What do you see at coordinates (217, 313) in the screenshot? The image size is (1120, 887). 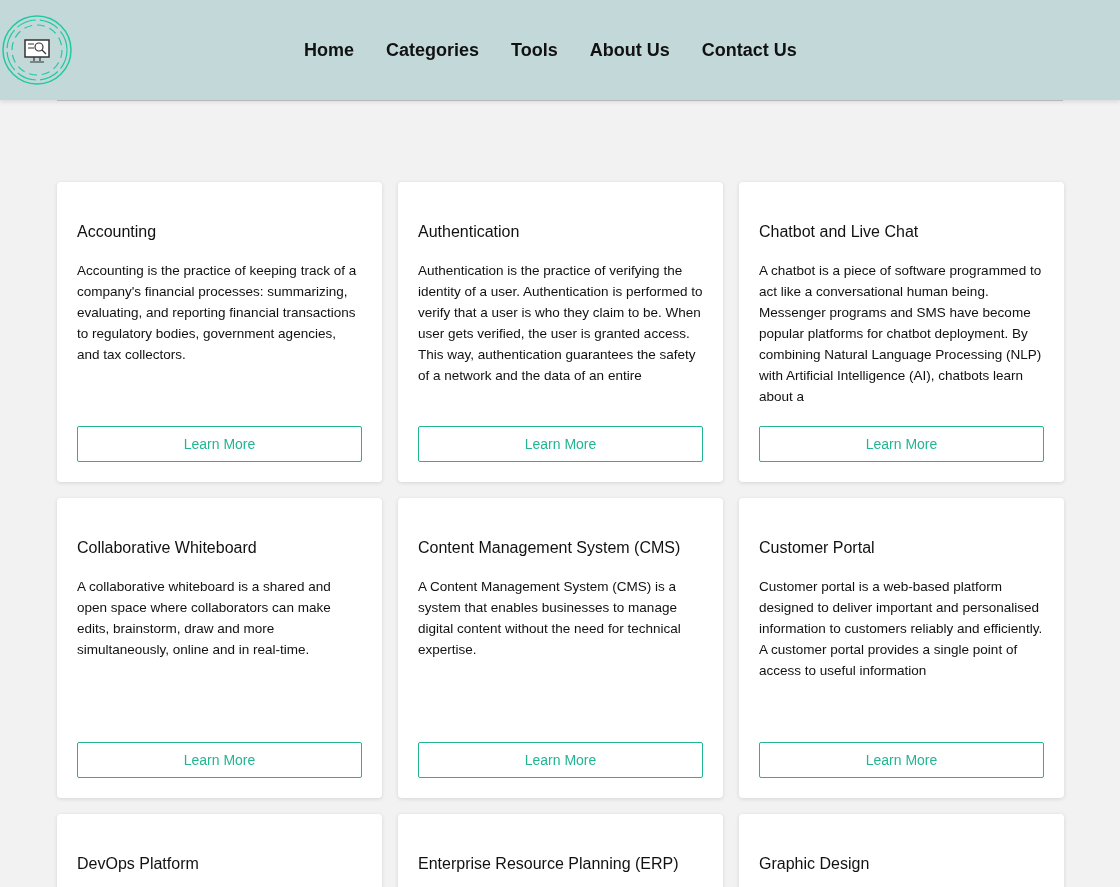 I see `card-description: Accounting is the practice of keeping track of a company's financial processes: summarizing, evaluating, and reporting financial transactions to regulatory bodies, government agencies, and tax collectors.` at bounding box center [217, 313].